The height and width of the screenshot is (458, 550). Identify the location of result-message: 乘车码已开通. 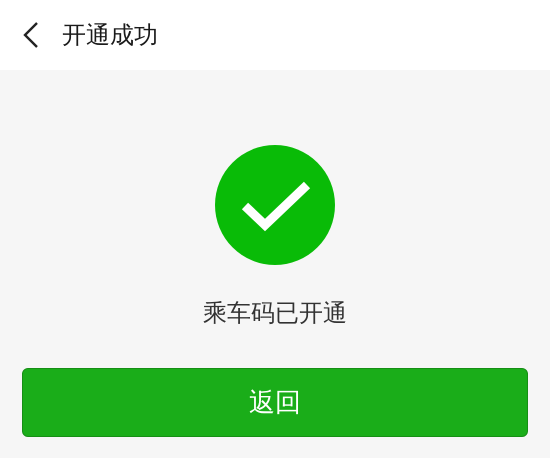
(275, 313).